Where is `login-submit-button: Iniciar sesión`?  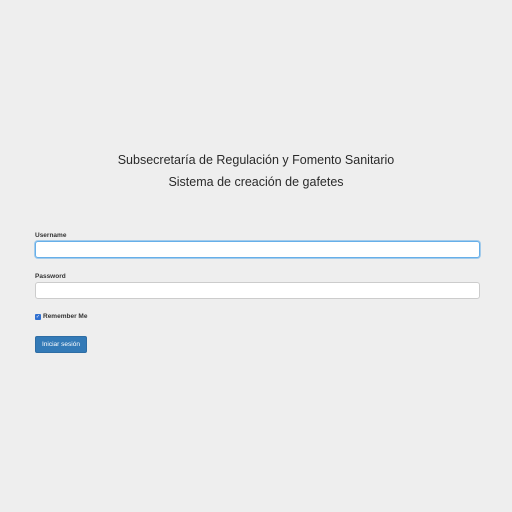 login-submit-button: Iniciar sesión is located at coordinates (61, 344).